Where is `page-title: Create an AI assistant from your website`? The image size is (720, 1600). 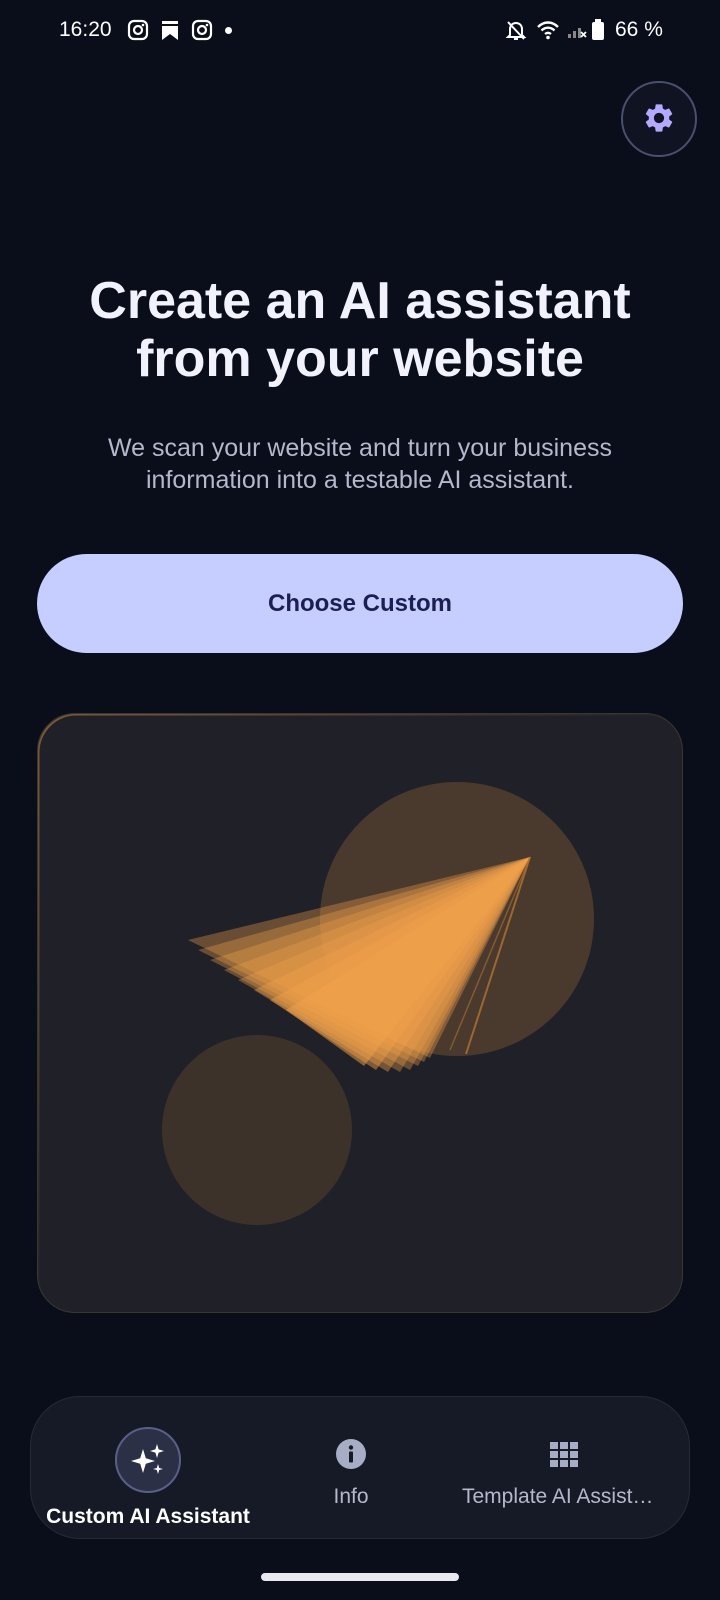 page-title: Create an AI assistant from your website is located at coordinates (360, 330).